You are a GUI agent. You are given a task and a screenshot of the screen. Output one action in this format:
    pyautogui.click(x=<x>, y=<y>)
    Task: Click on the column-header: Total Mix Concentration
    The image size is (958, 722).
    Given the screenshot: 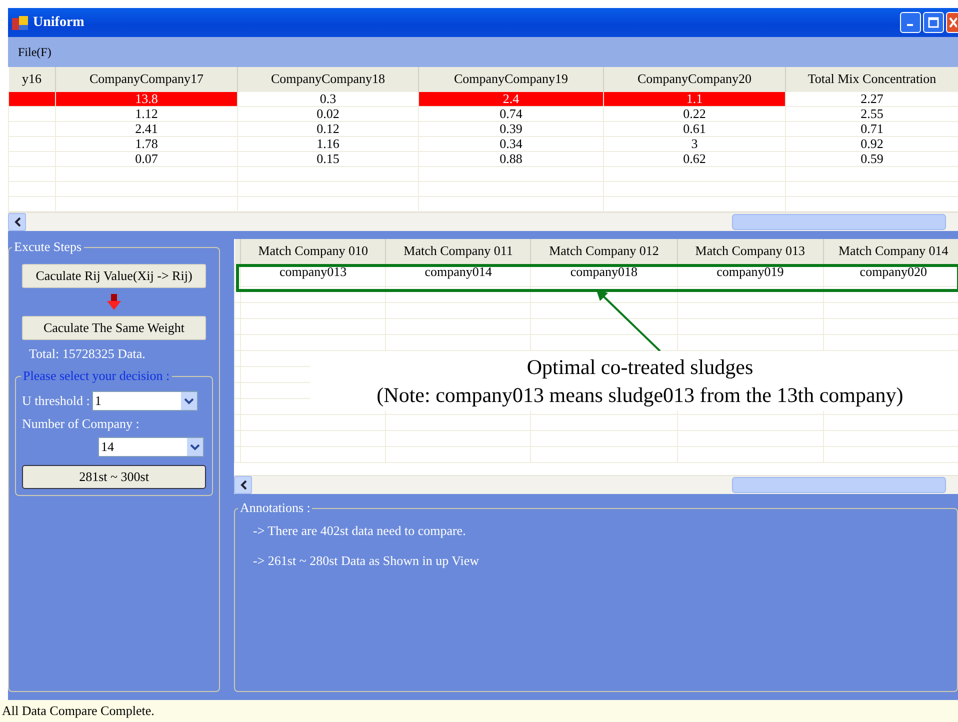 What is the action you would take?
    pyautogui.click(x=872, y=79)
    